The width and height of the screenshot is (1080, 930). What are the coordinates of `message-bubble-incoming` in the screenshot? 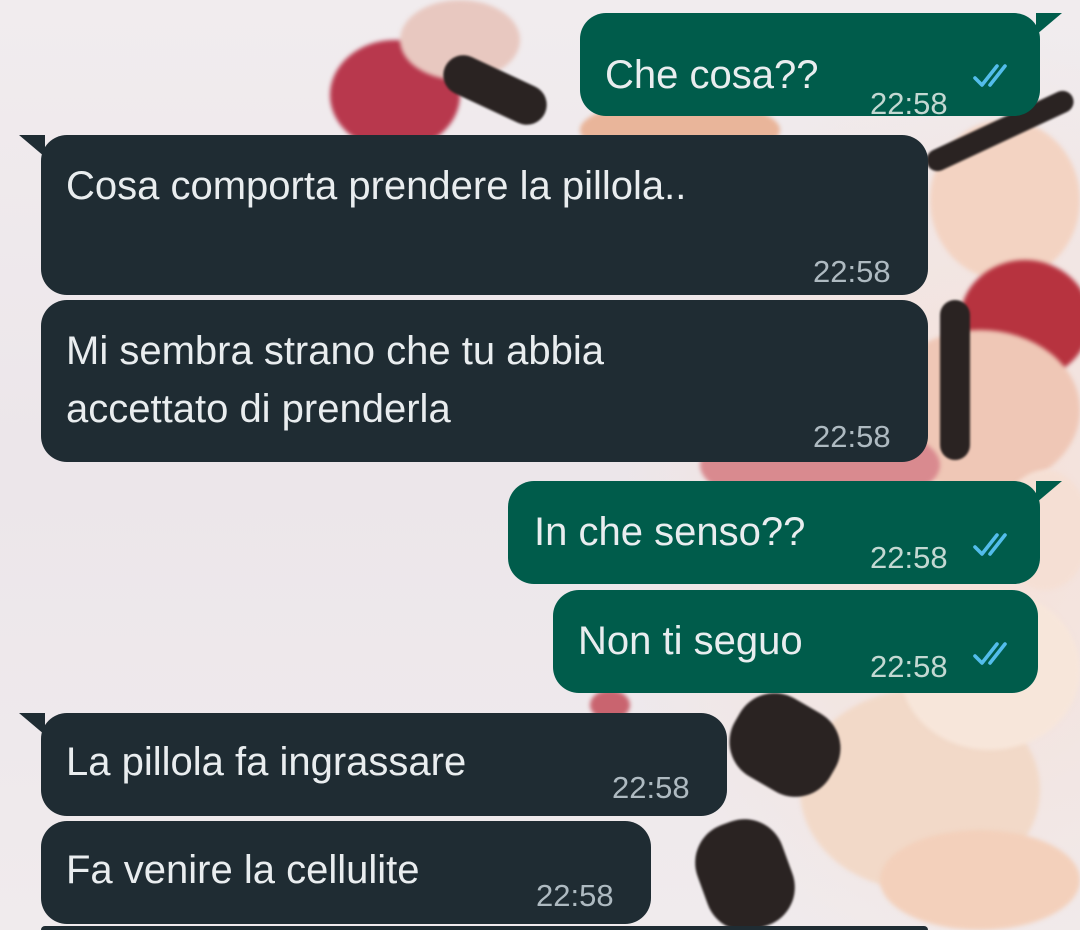 It's located at (484, 928).